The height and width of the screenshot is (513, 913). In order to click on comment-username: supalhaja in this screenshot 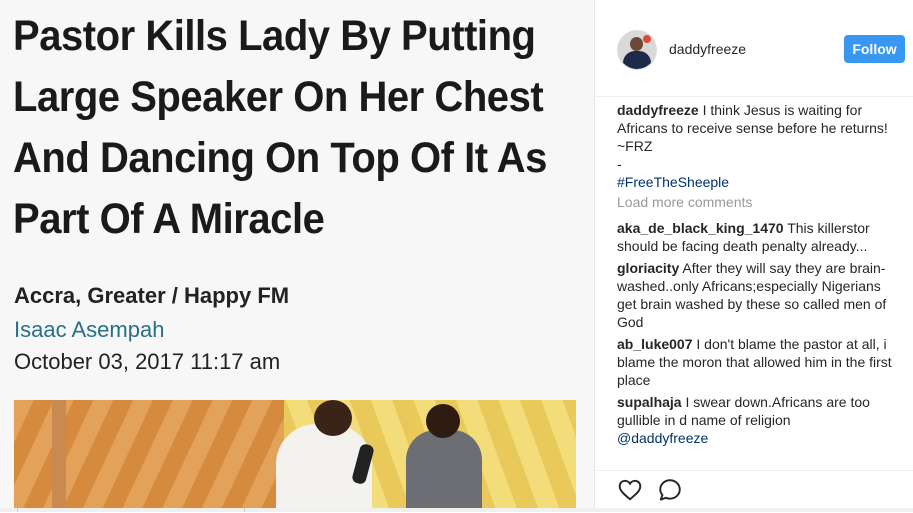, I will do `click(649, 402)`.